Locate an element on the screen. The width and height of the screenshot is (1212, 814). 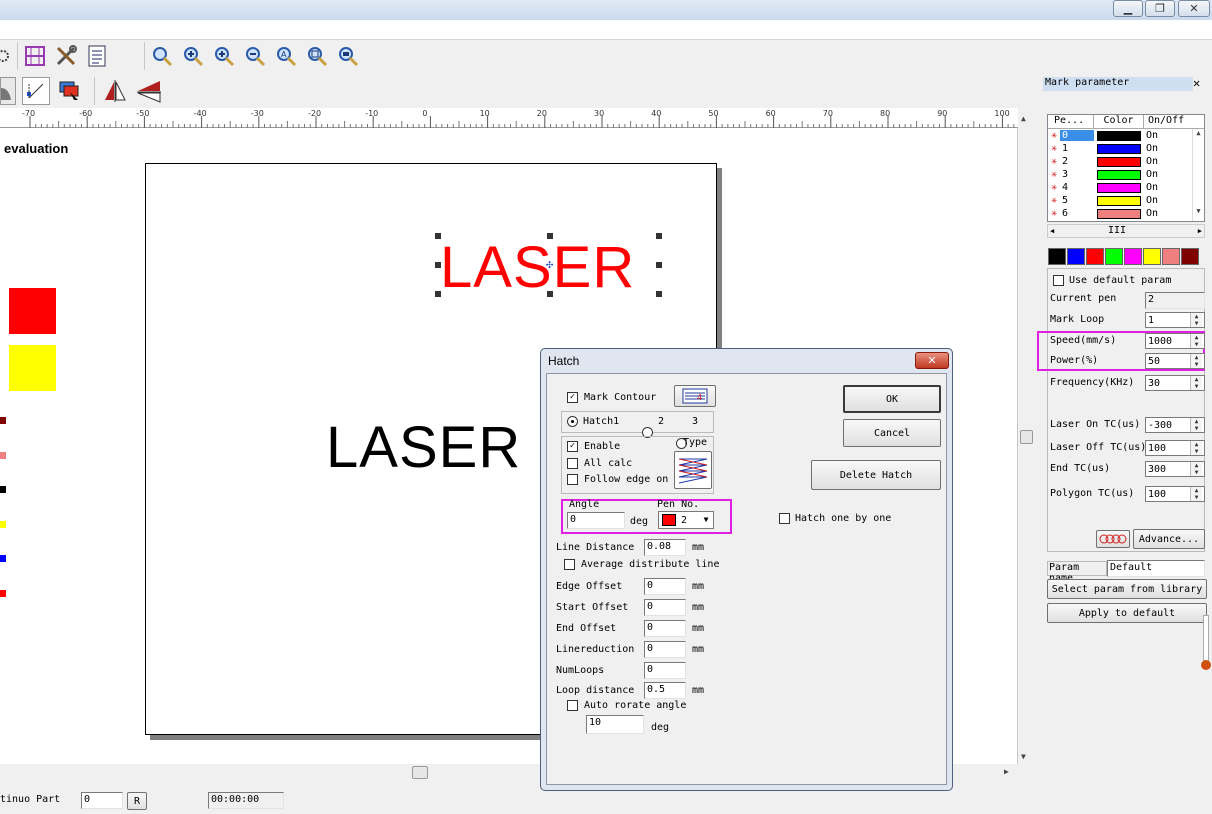
laser-on-spinner: -300 ▲ ▼ is located at coordinates (1175, 425).